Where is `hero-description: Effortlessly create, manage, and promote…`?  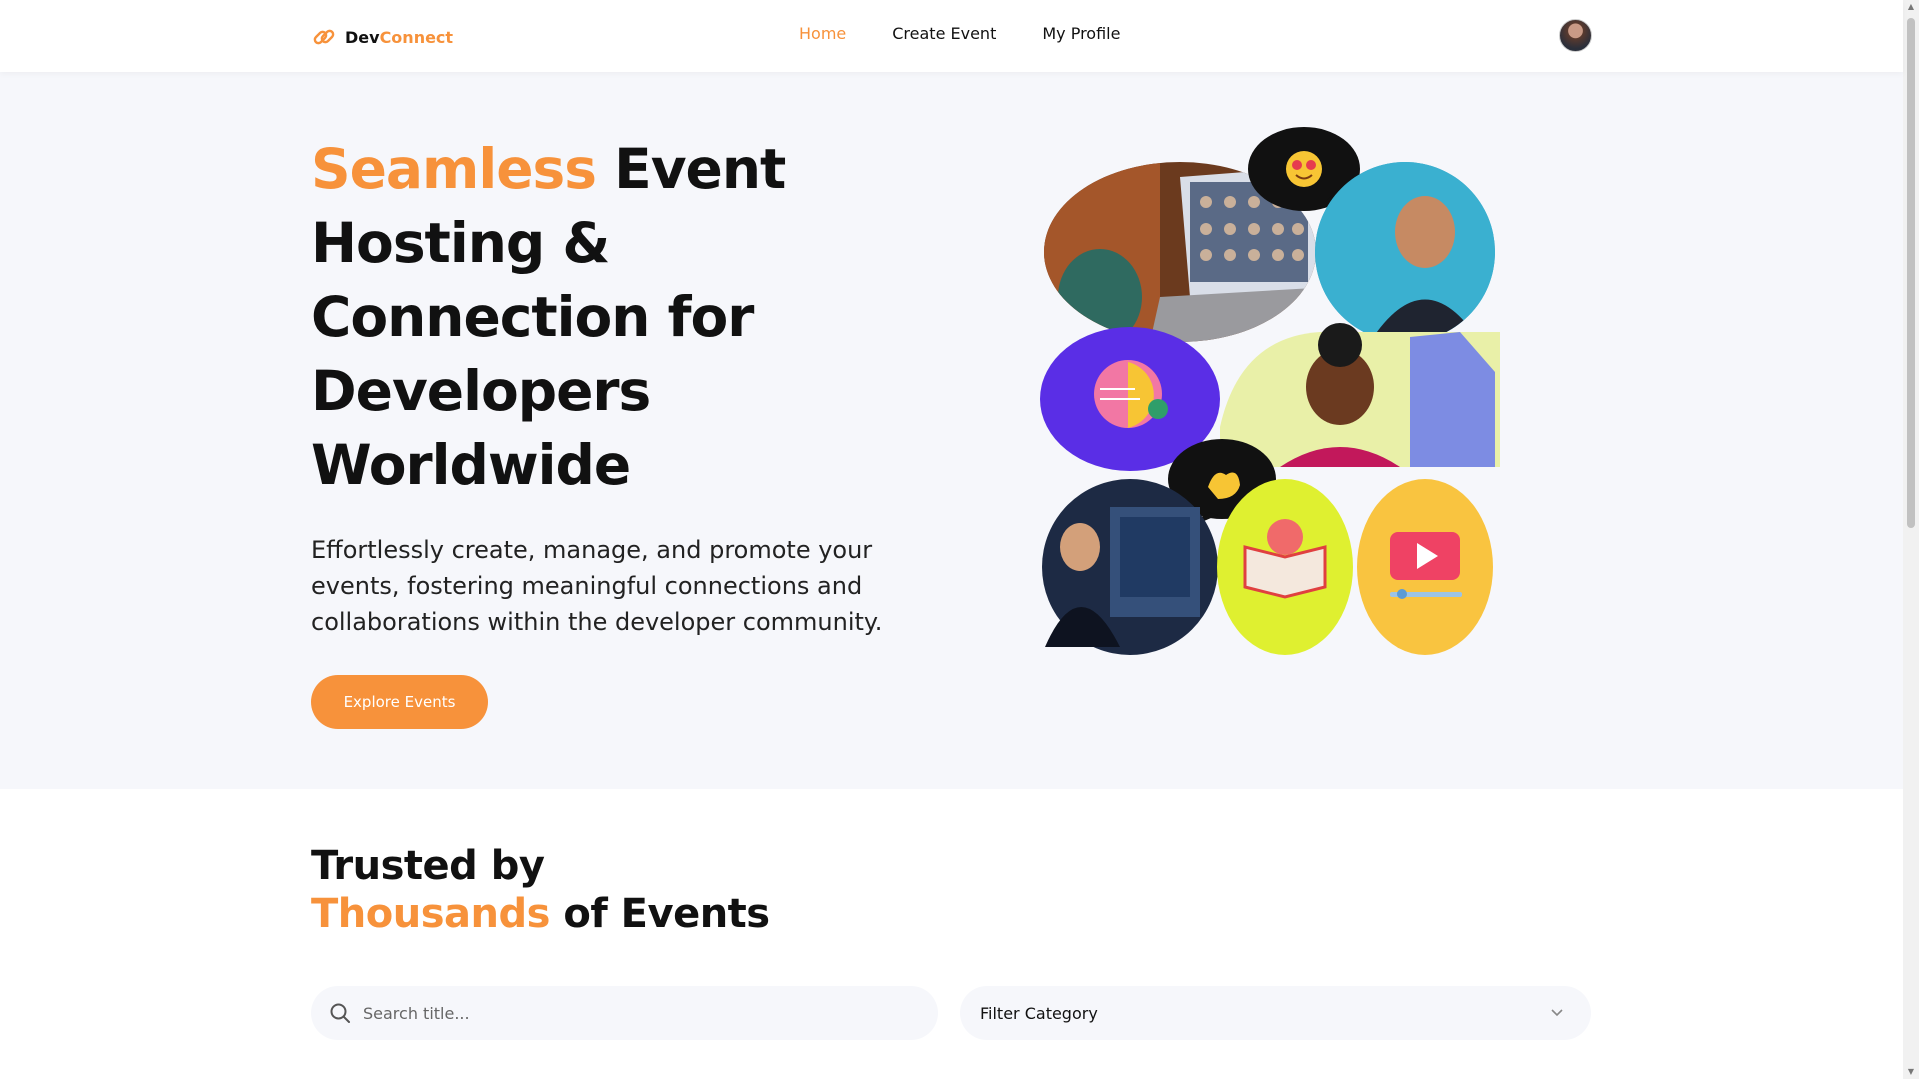 hero-description: Effortlessly create, manage, and promote… is located at coordinates (597, 586).